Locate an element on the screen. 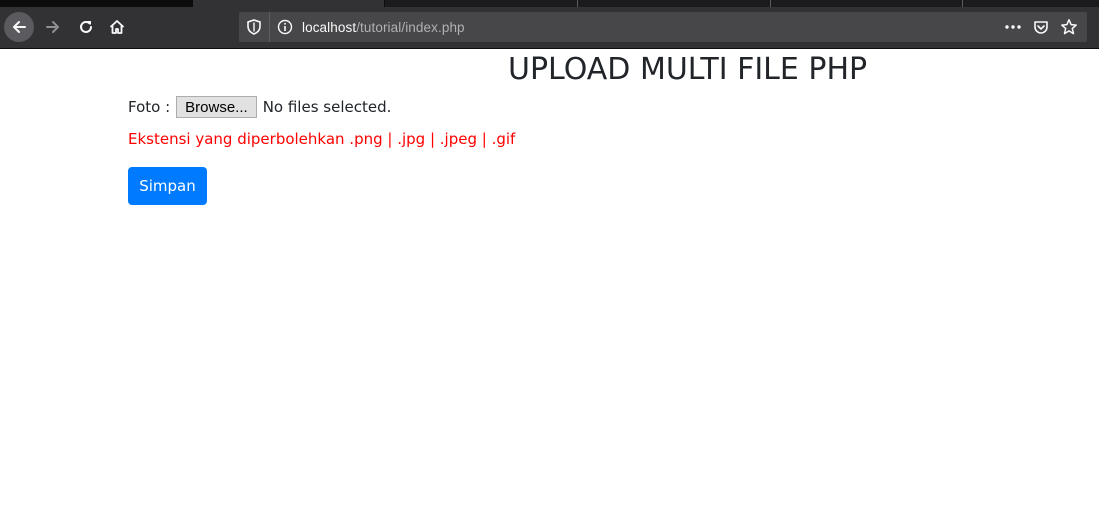  back-button is located at coordinates (19, 27).